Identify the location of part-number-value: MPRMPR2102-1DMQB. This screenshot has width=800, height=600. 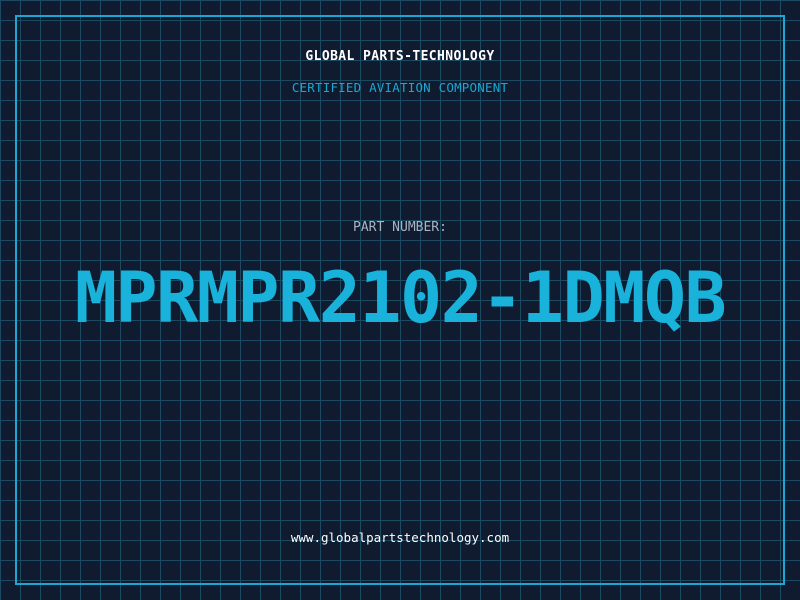
(400, 298).